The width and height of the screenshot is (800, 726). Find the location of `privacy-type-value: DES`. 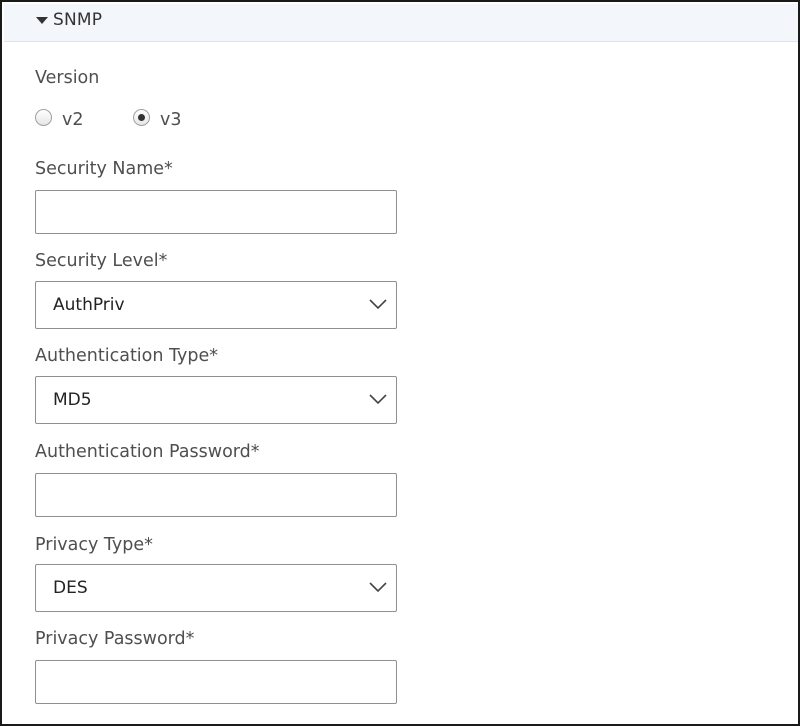

privacy-type-value: DES is located at coordinates (70, 588).